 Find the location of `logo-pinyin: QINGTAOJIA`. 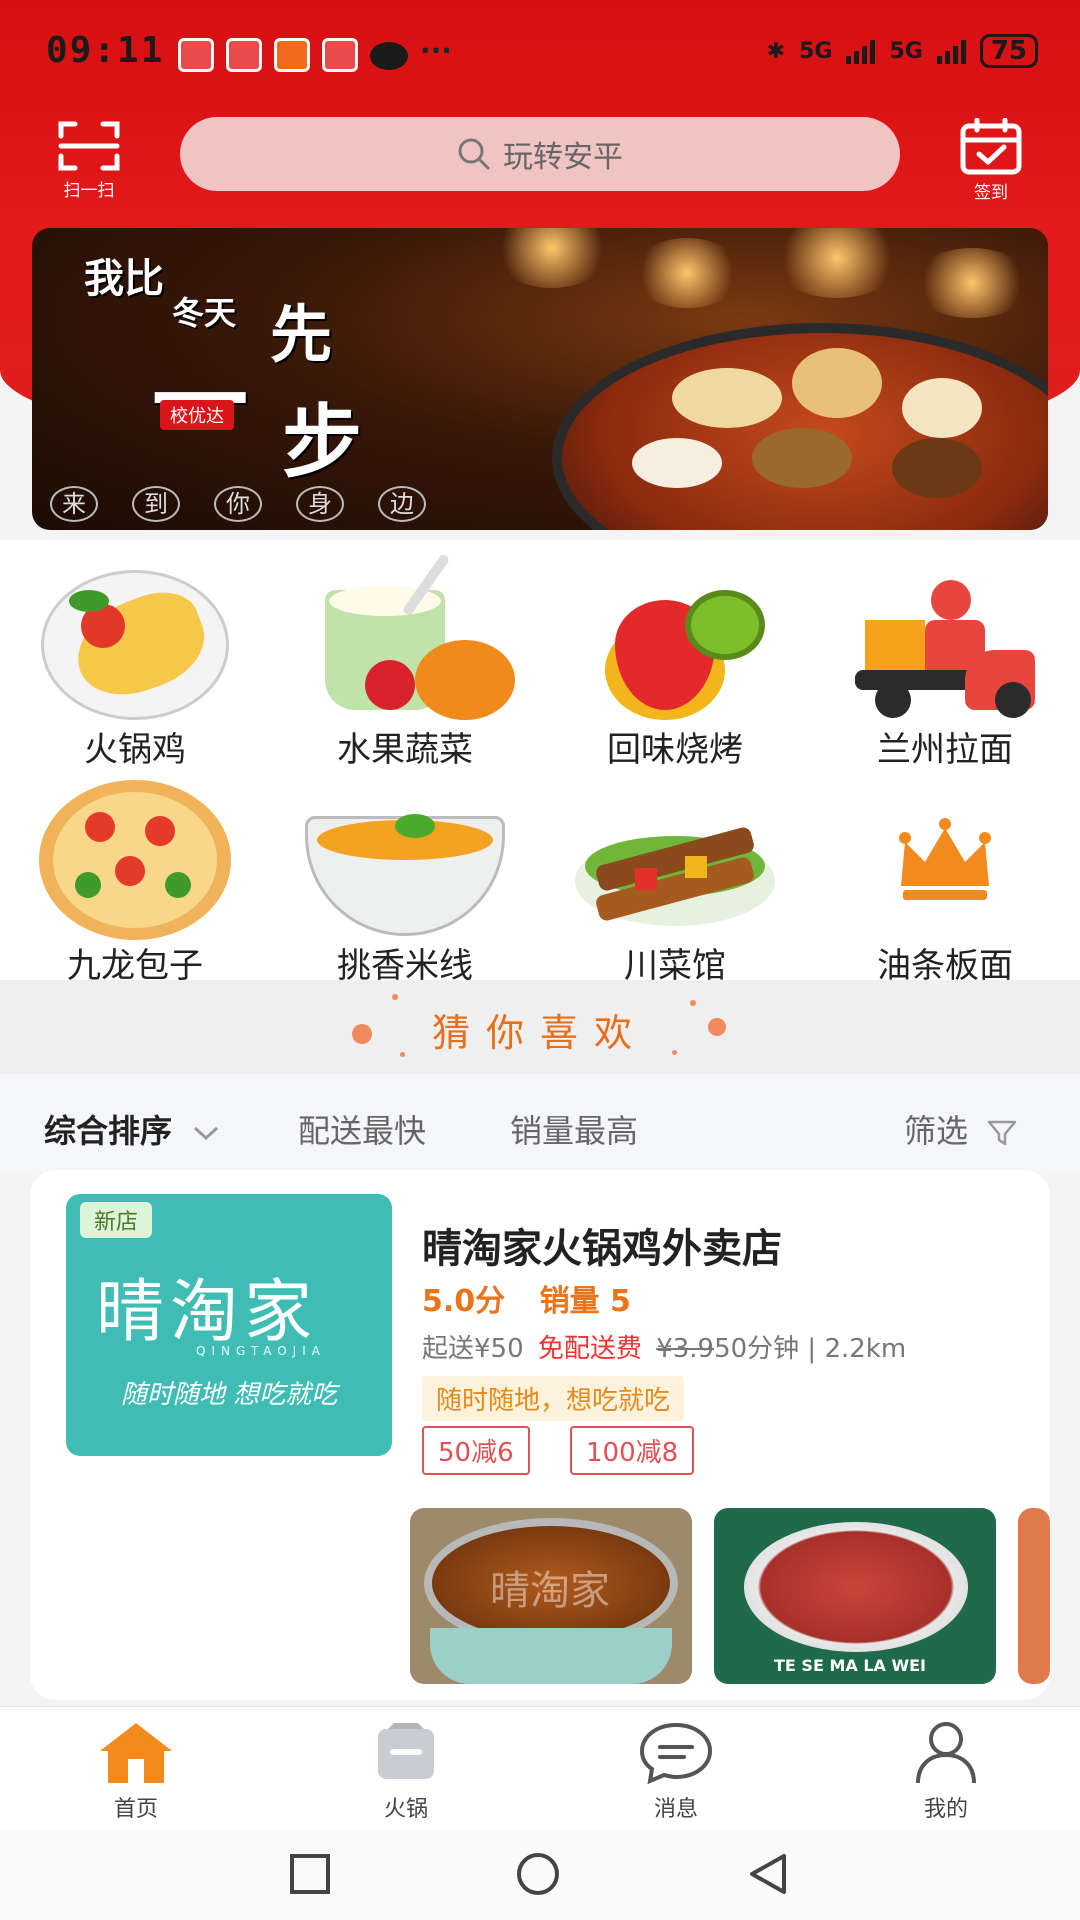

logo-pinyin: QINGTAOJIA is located at coordinates (261, 1351).